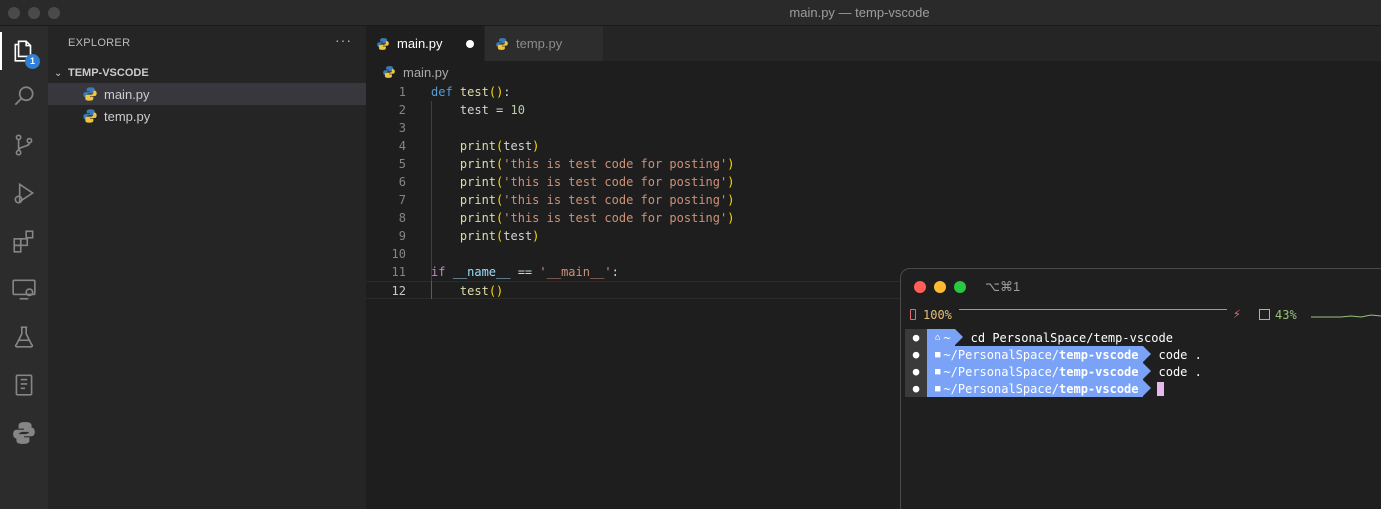 This screenshot has width=1381, height=509. What do you see at coordinates (873, 146) in the screenshot?
I see `code-line: 4 print(test)` at bounding box center [873, 146].